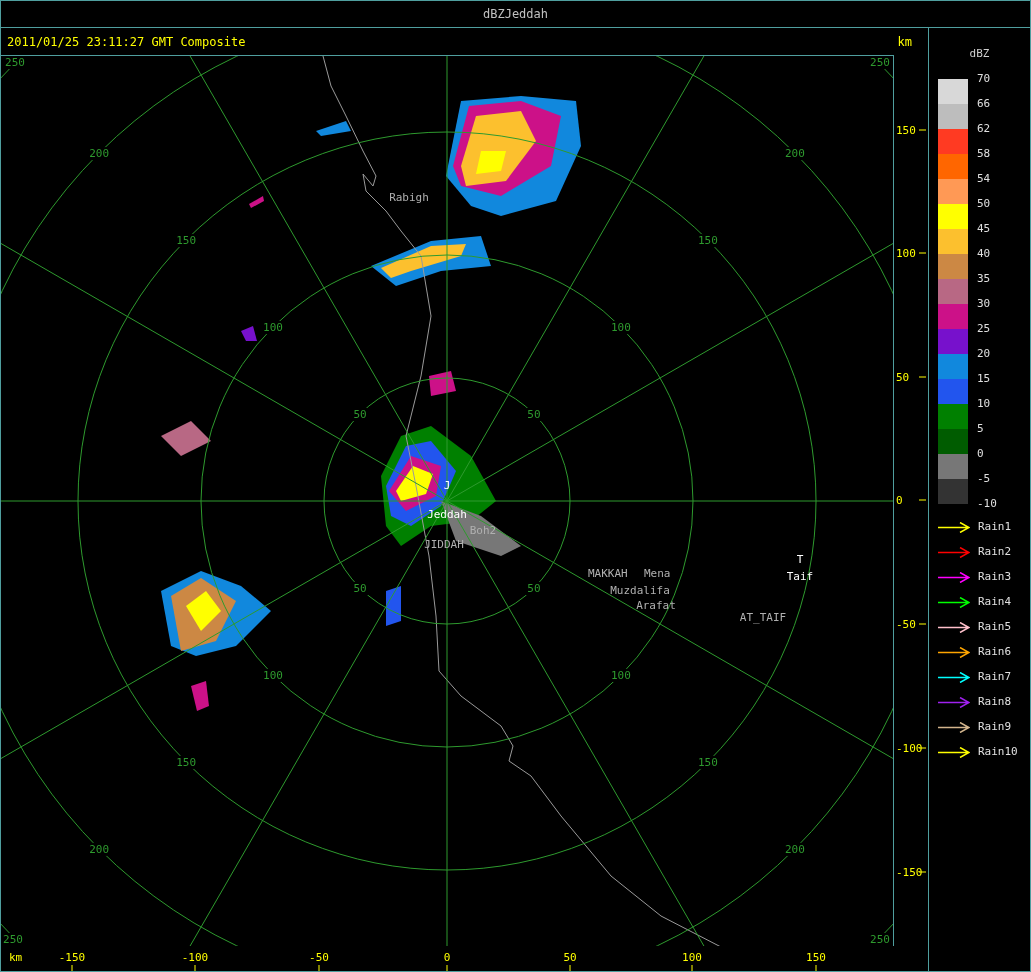 The height and width of the screenshot is (972, 1031). Describe the element at coordinates (984, 228) in the screenshot. I see `scale-label: 45` at that location.